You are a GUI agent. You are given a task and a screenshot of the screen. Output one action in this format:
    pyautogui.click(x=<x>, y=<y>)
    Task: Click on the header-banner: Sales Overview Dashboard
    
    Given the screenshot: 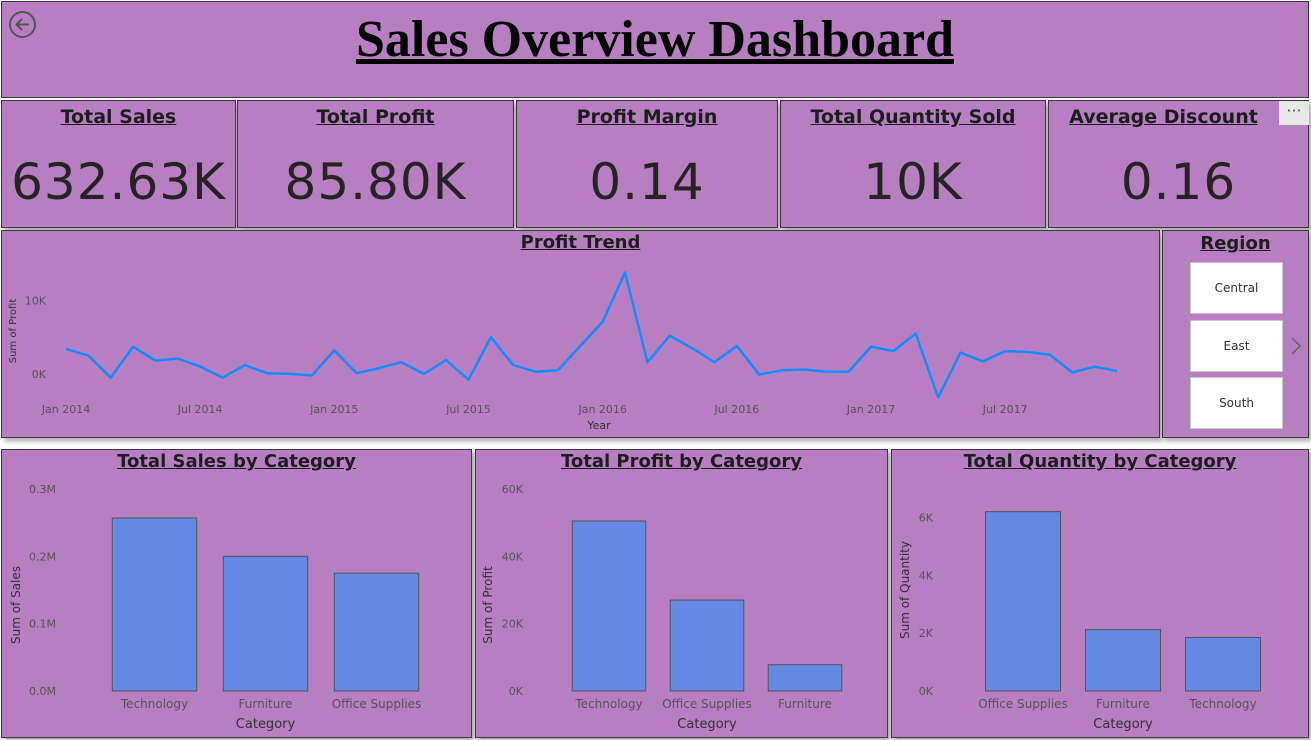 What is the action you would take?
    pyautogui.click(x=655, y=49)
    